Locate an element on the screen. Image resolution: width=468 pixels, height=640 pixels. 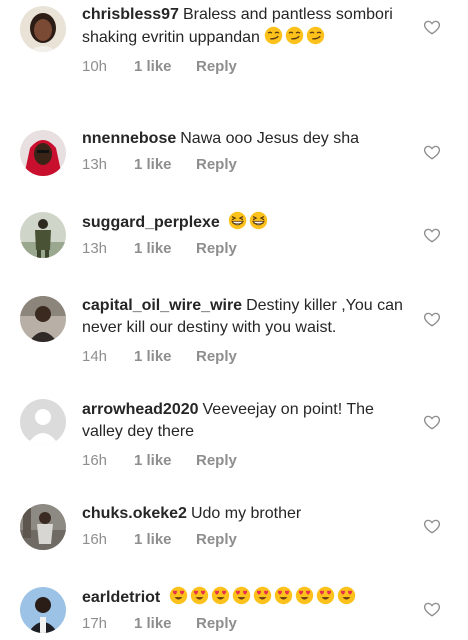
username: suggard_perplexe is located at coordinates (151, 222).